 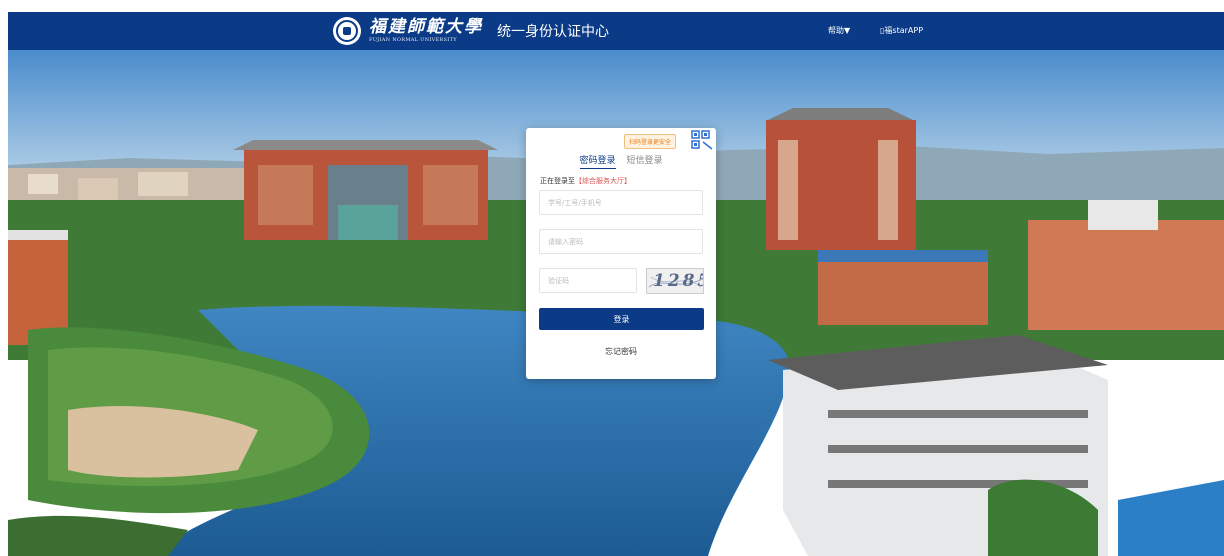 I want to click on tab-sms-login: 短信登录, so click(x=644, y=160).